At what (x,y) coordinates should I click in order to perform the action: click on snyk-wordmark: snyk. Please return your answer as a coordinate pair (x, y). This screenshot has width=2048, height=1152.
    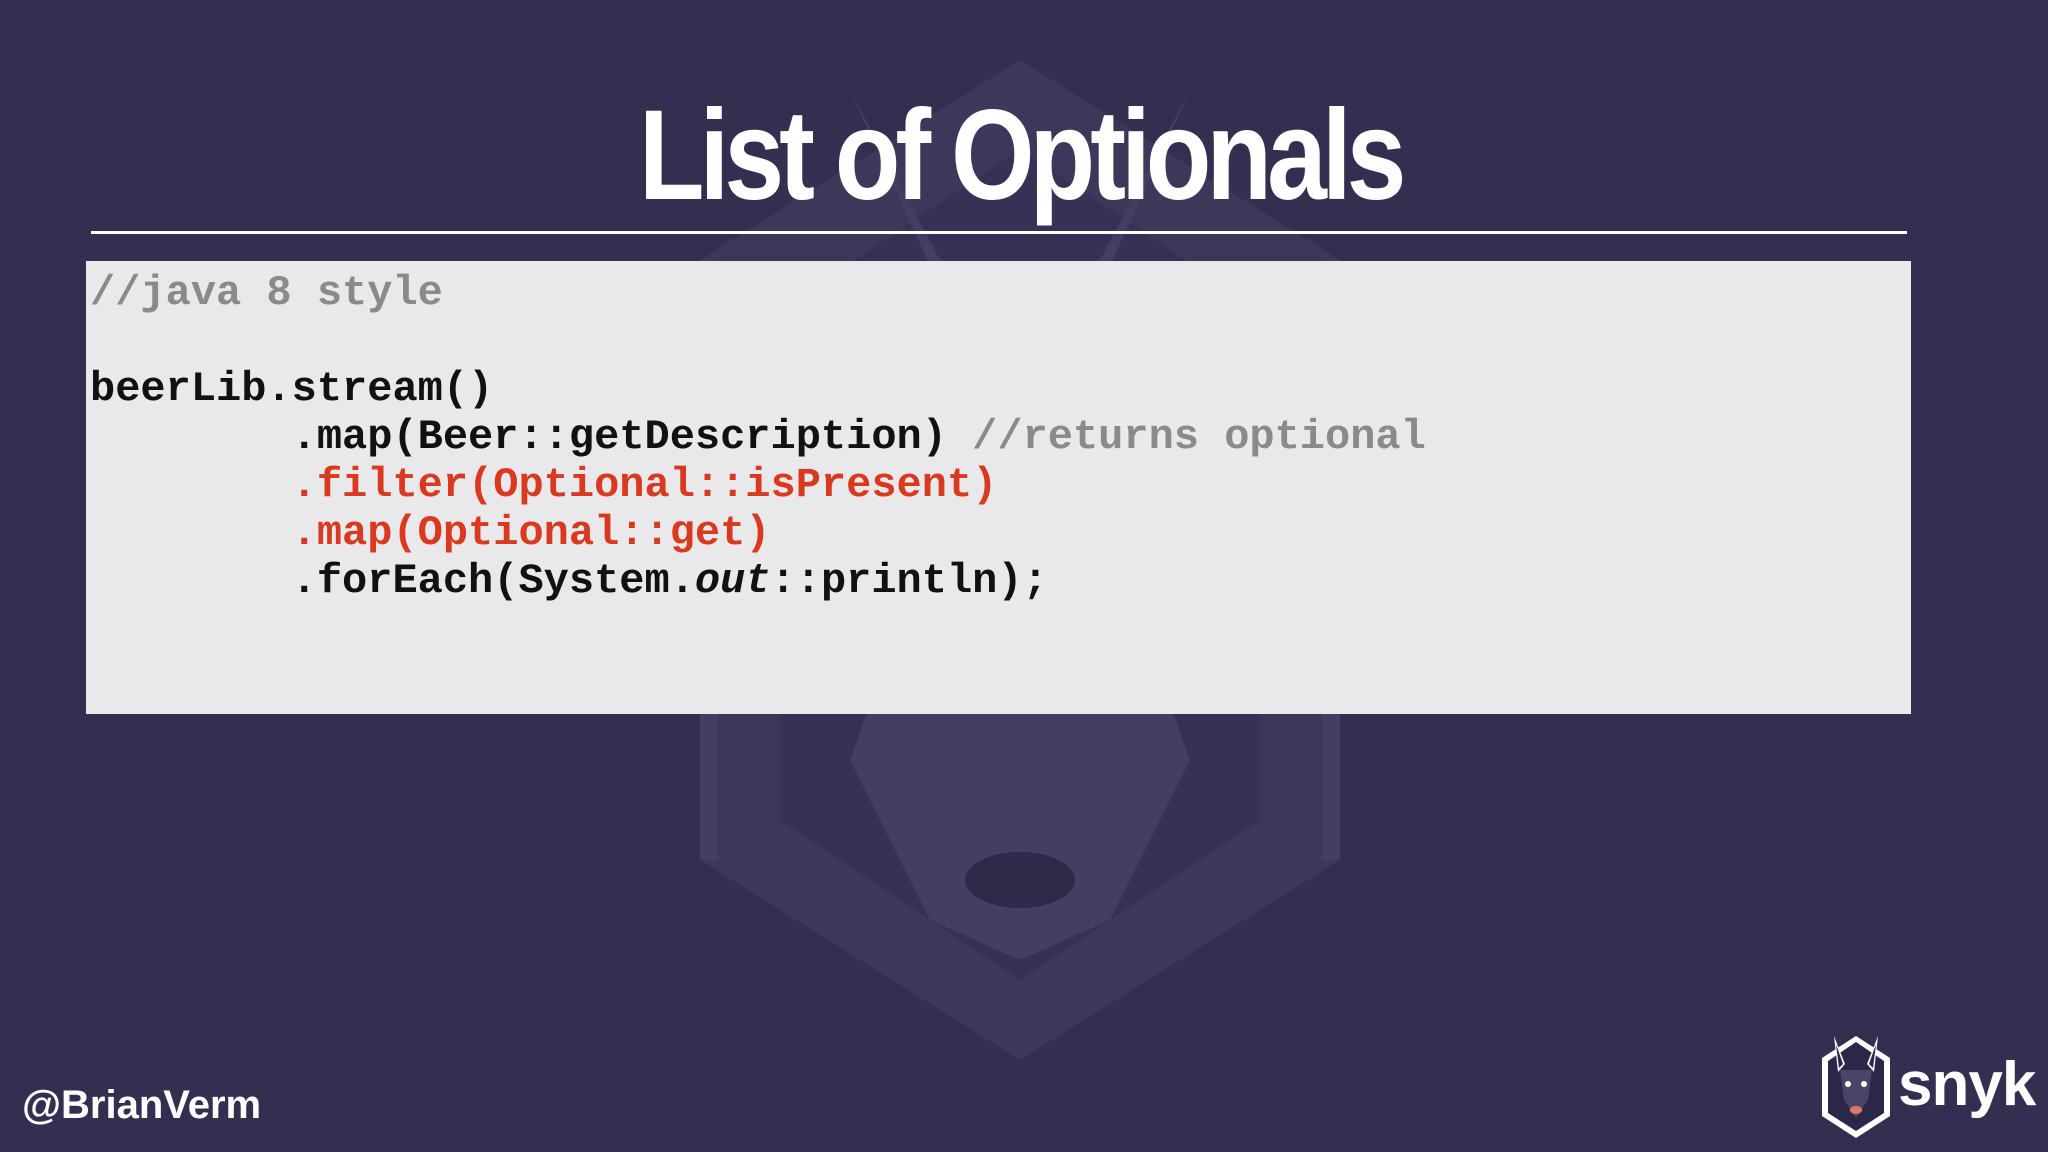
    Looking at the image, I should click on (1967, 1084).